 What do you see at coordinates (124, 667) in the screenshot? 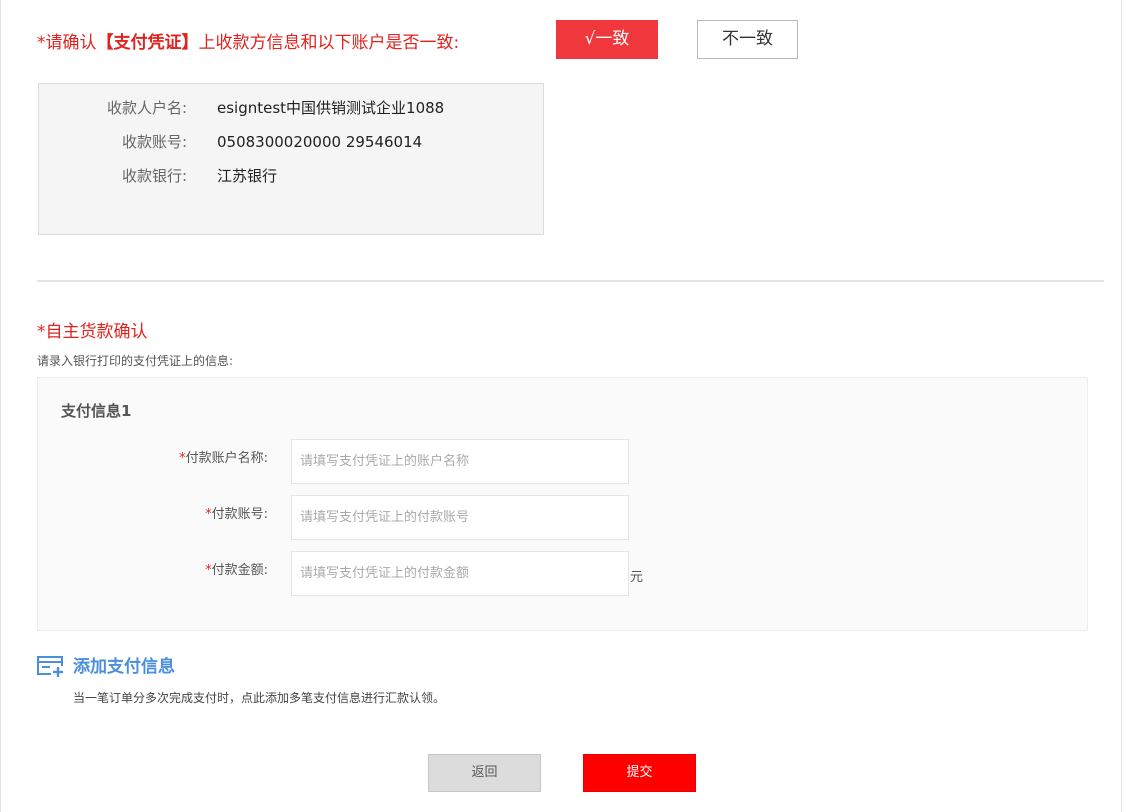
I see `add-payment-info-label: 添加支付信息` at bounding box center [124, 667].